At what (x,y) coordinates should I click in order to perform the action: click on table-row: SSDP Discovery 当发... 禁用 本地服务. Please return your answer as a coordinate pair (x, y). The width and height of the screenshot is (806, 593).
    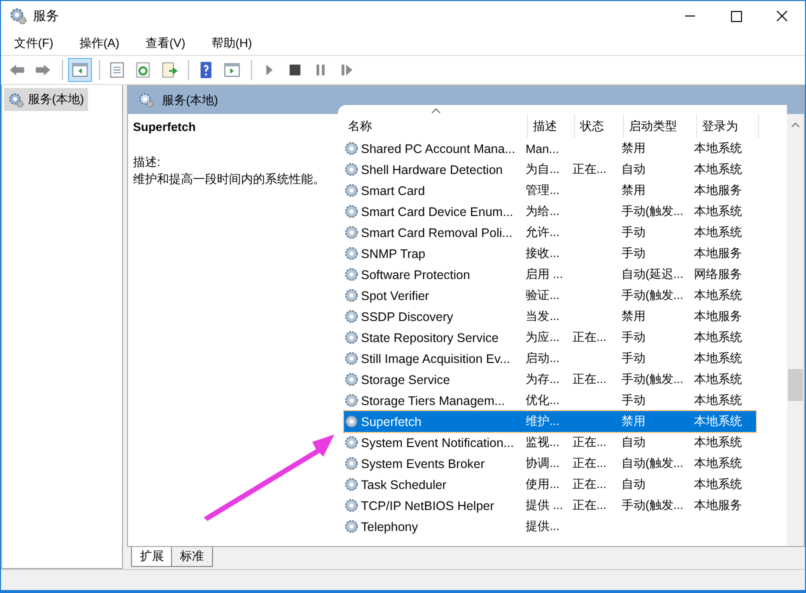
    Looking at the image, I should click on (550, 316).